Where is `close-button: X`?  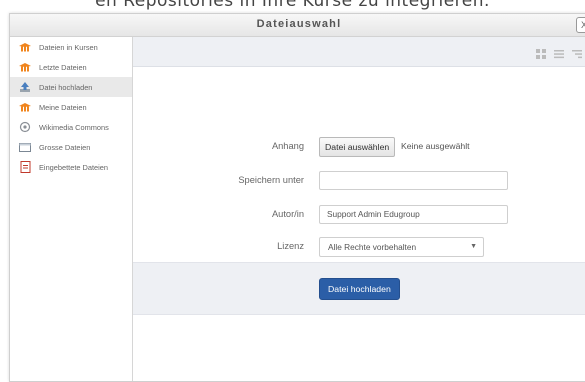
close-button: X is located at coordinates (580, 25).